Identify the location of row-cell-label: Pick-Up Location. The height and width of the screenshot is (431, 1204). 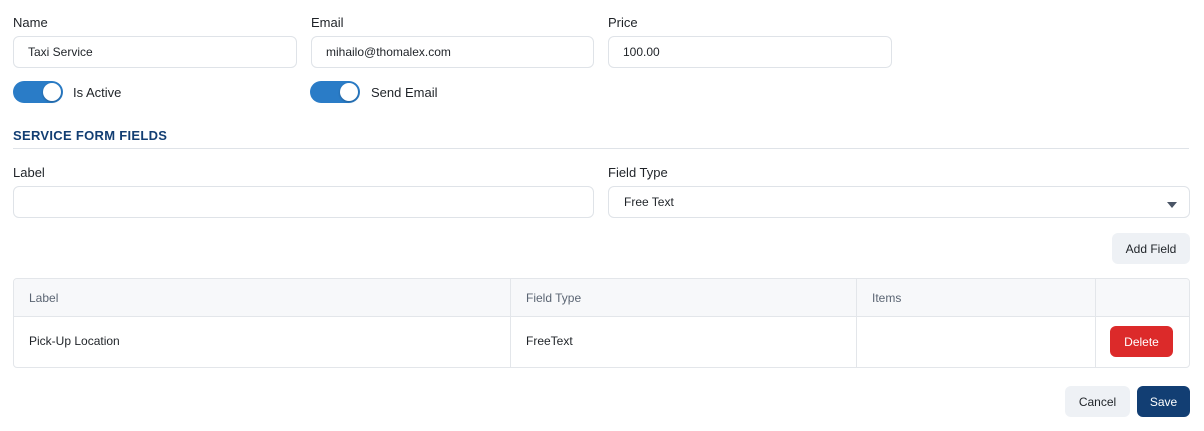
(262, 342).